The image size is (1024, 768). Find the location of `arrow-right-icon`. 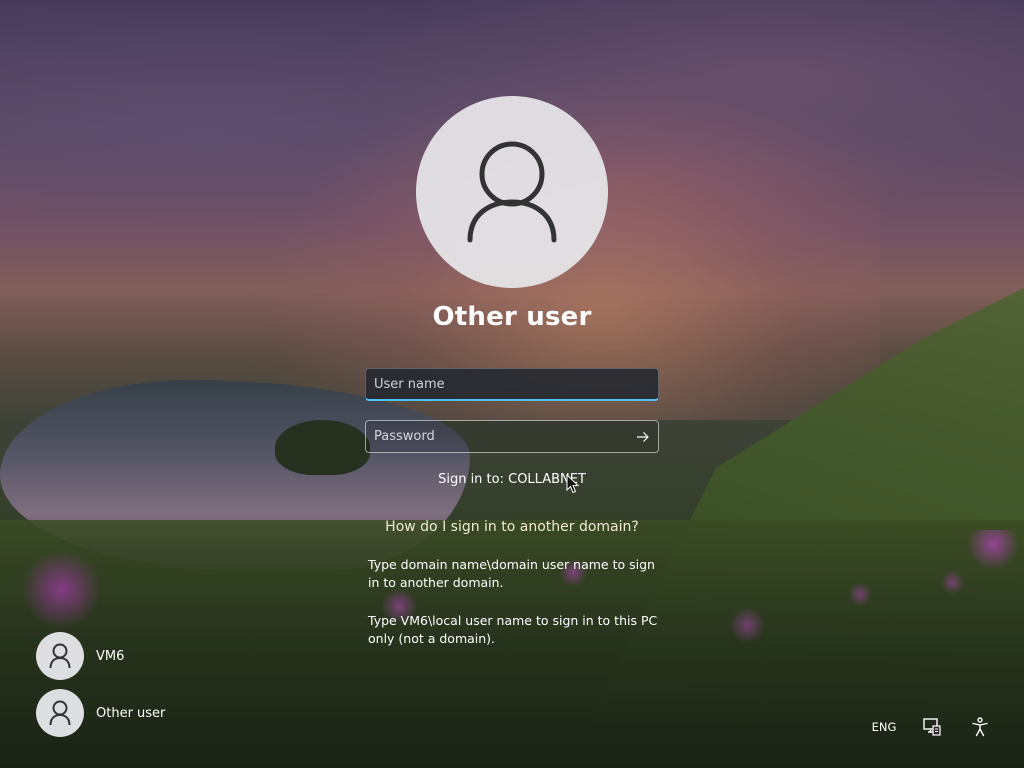

arrow-right-icon is located at coordinates (643, 436).